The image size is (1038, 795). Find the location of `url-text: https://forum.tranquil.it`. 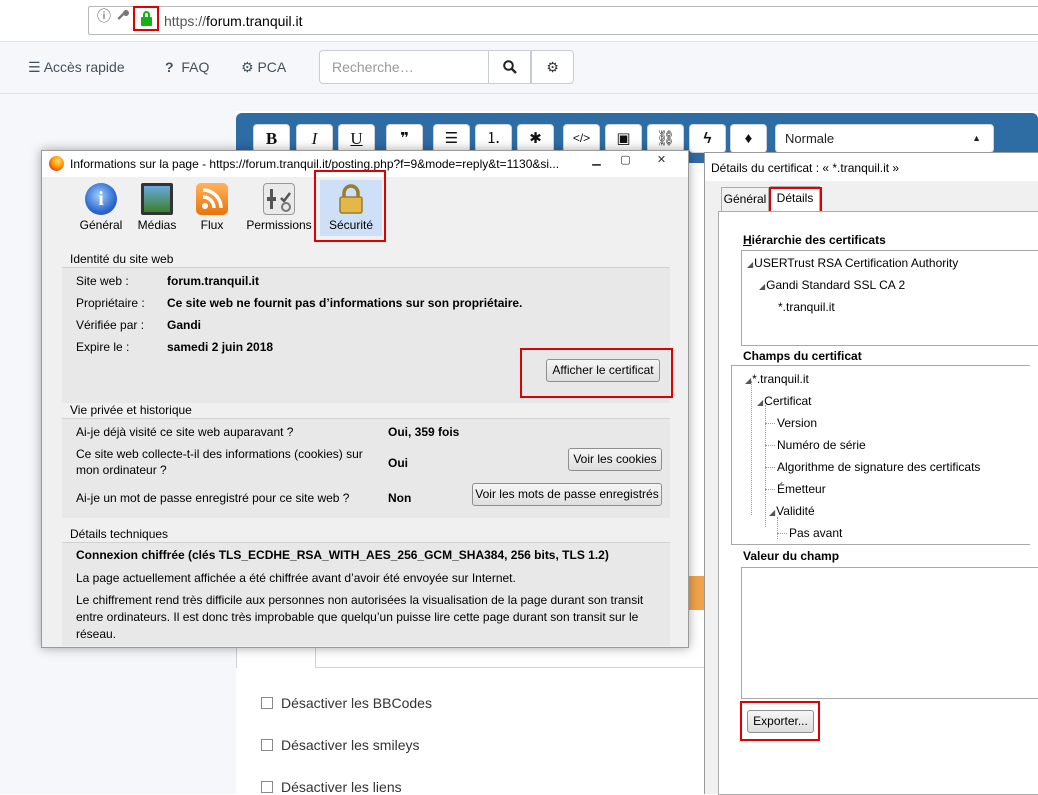

url-text: https://forum.tranquil.it is located at coordinates (233, 21).